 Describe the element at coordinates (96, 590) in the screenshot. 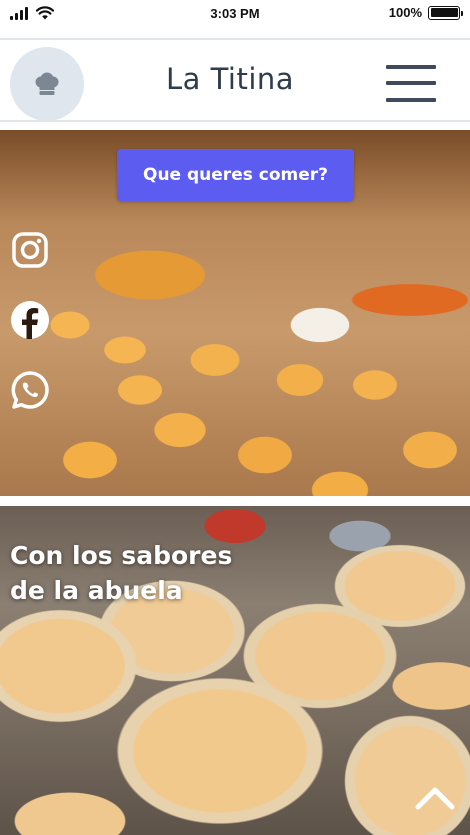

I see `tagline-line-2: de la abuela` at that location.